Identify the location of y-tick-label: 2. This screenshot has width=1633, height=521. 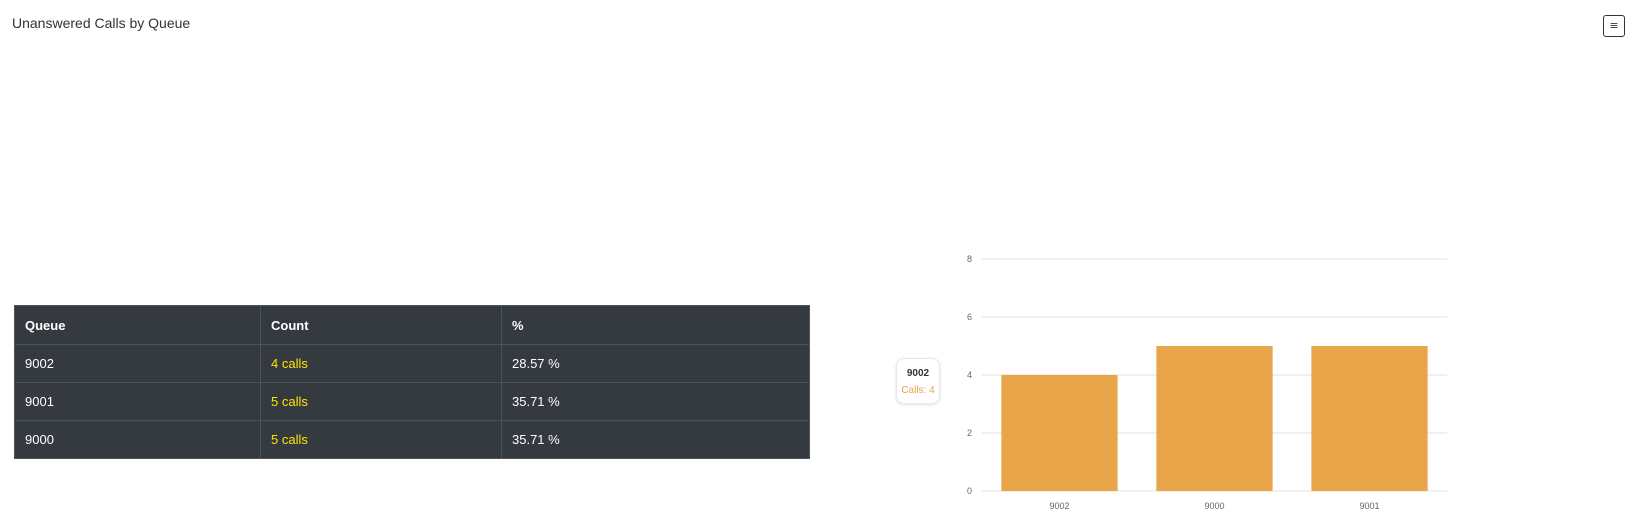
(969, 433).